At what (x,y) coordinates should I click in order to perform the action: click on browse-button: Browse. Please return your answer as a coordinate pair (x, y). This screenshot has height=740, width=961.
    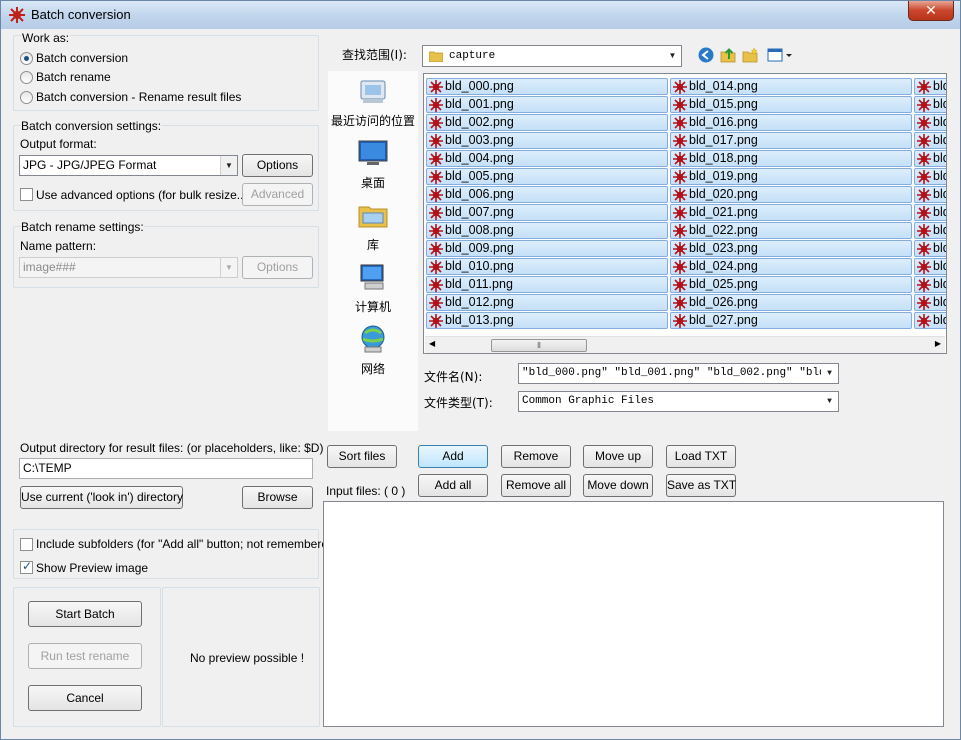
    Looking at the image, I should click on (277, 497).